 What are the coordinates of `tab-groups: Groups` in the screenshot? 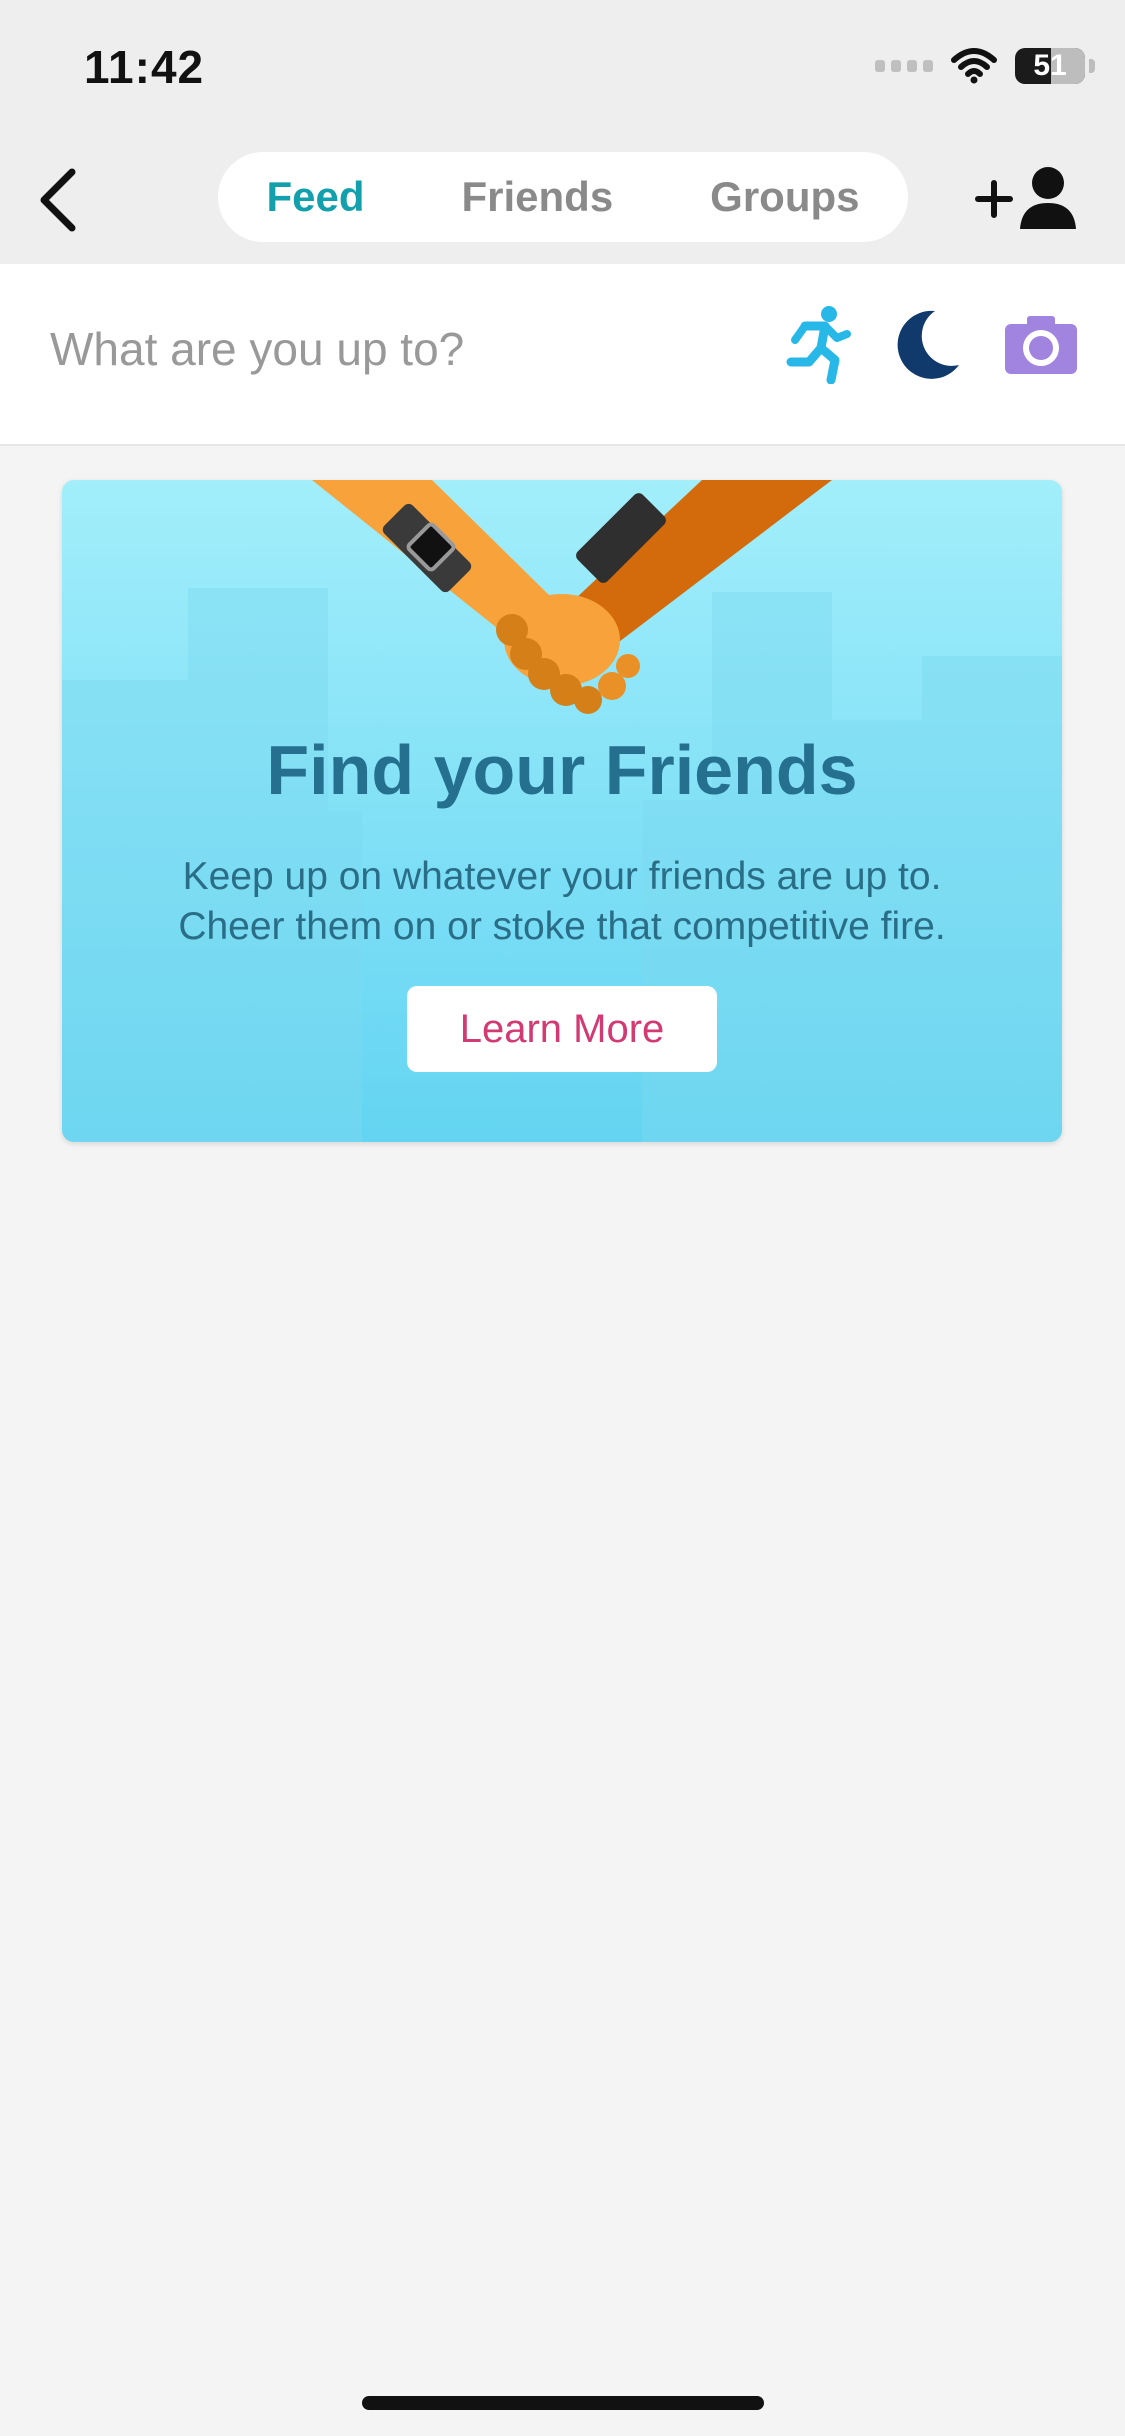 It's located at (784, 197).